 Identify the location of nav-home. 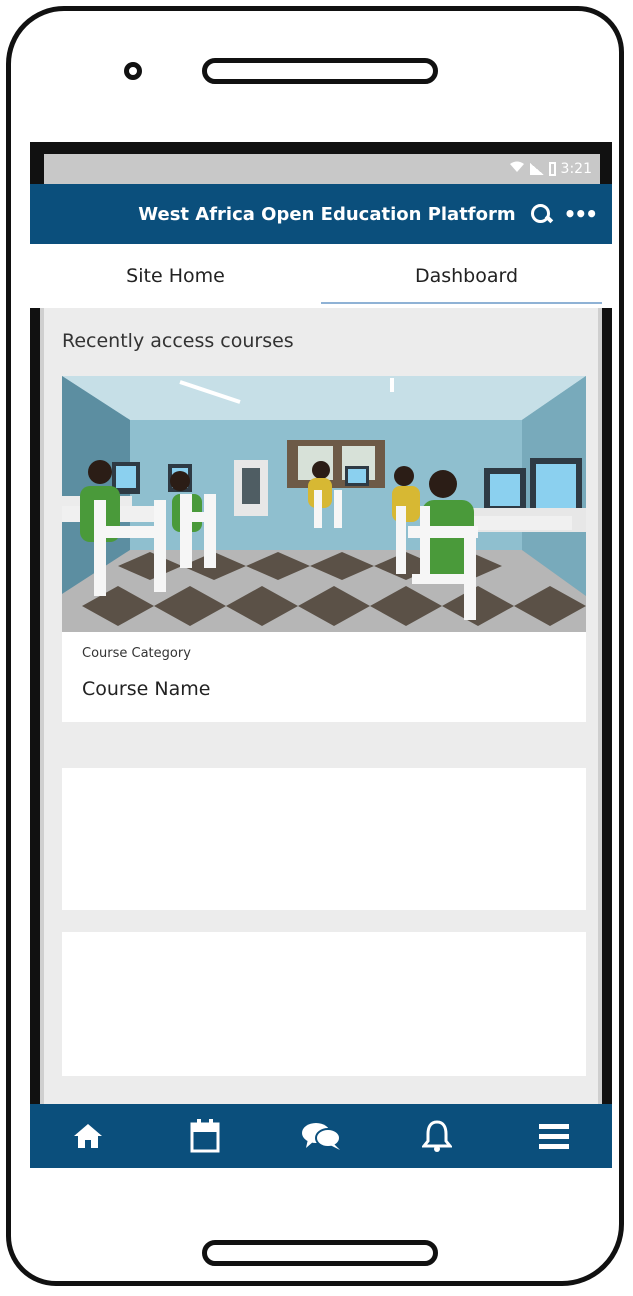
(88, 1136).